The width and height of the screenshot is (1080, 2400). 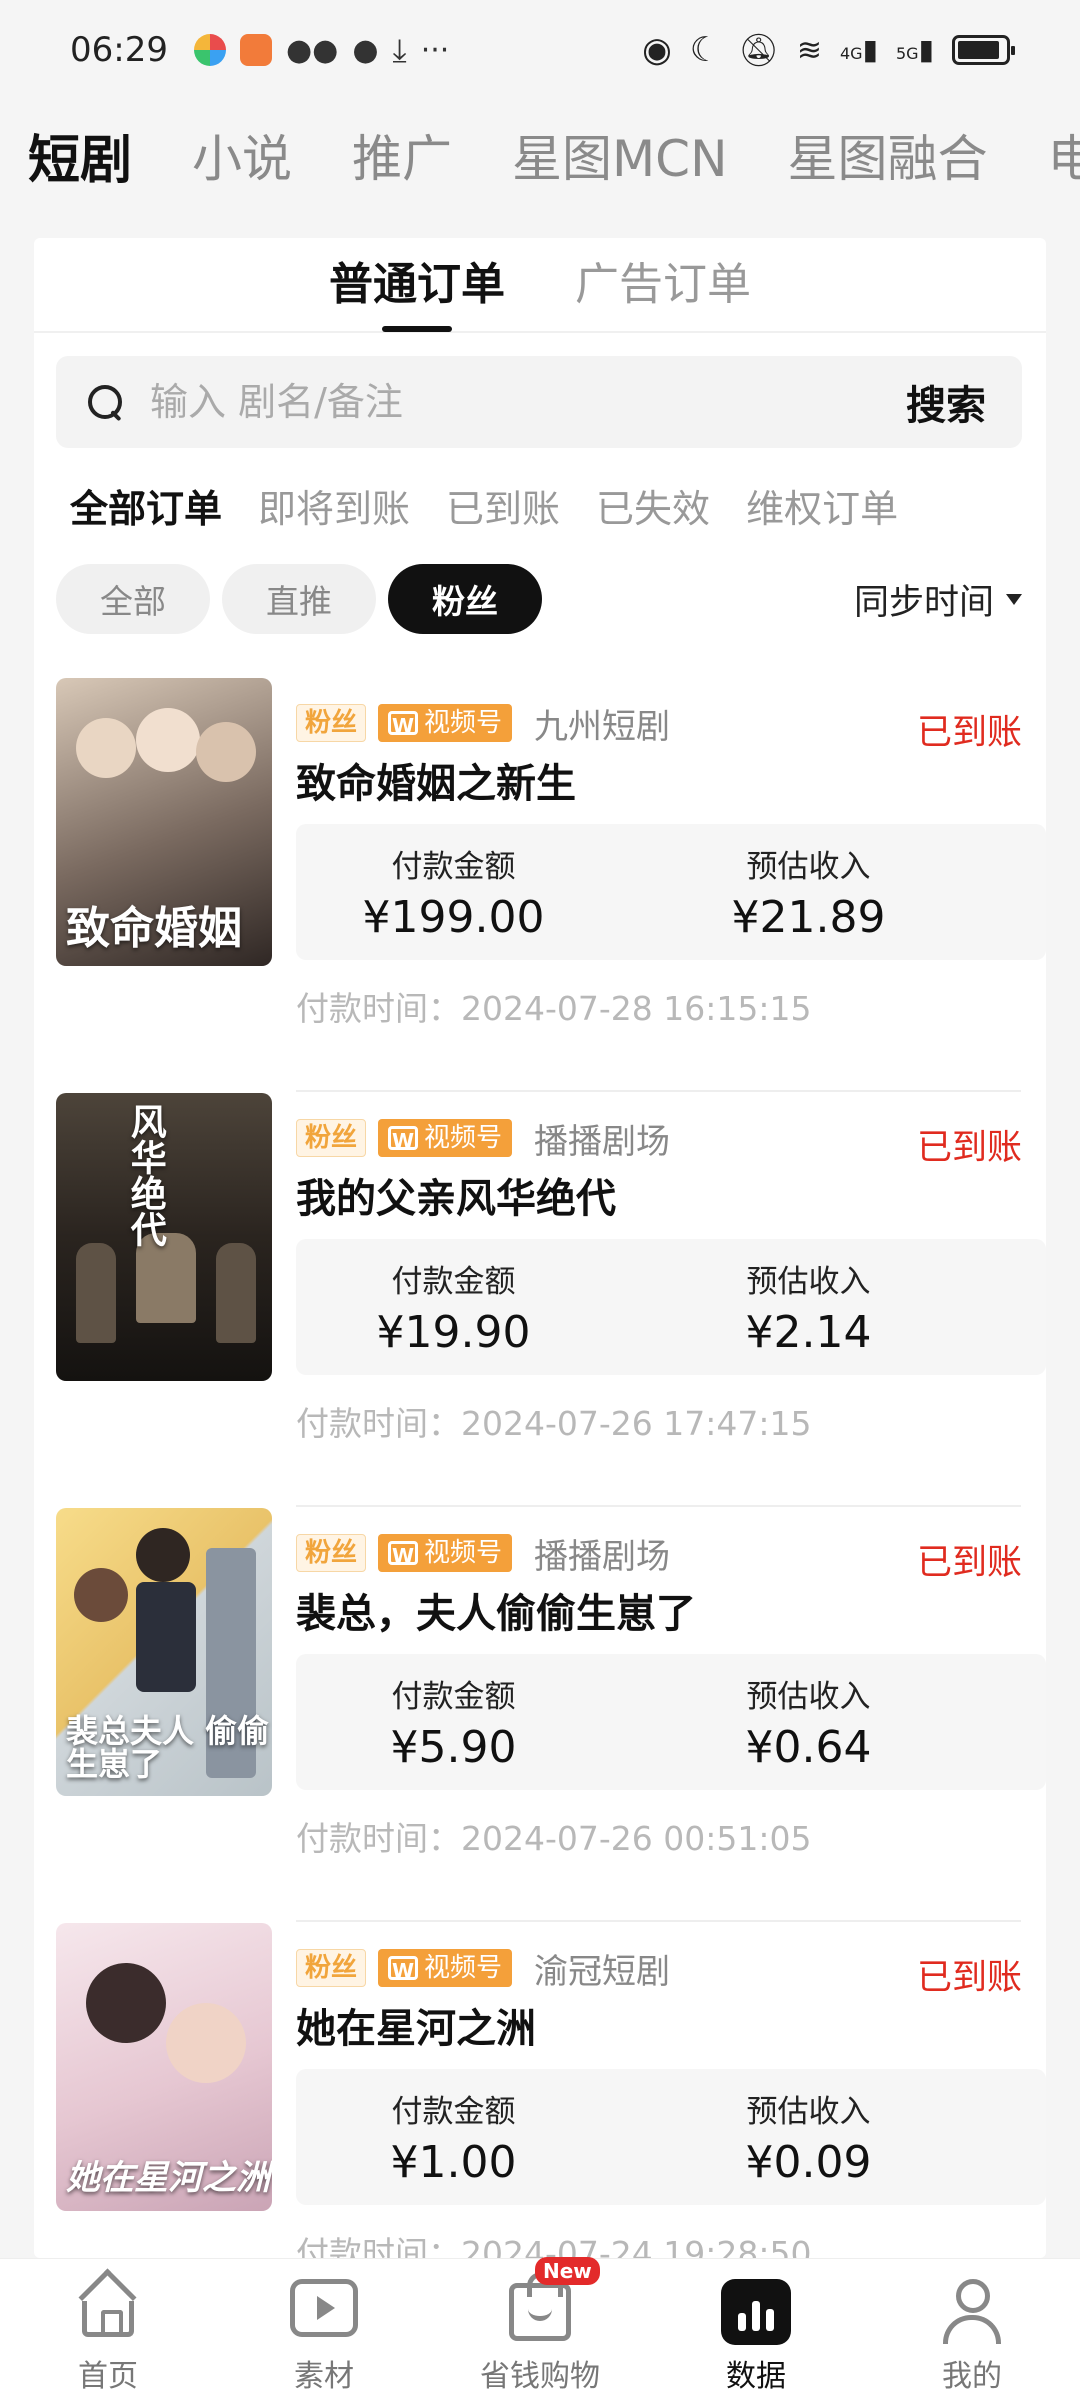 What do you see at coordinates (108, 2310) in the screenshot?
I see `home-icon` at bounding box center [108, 2310].